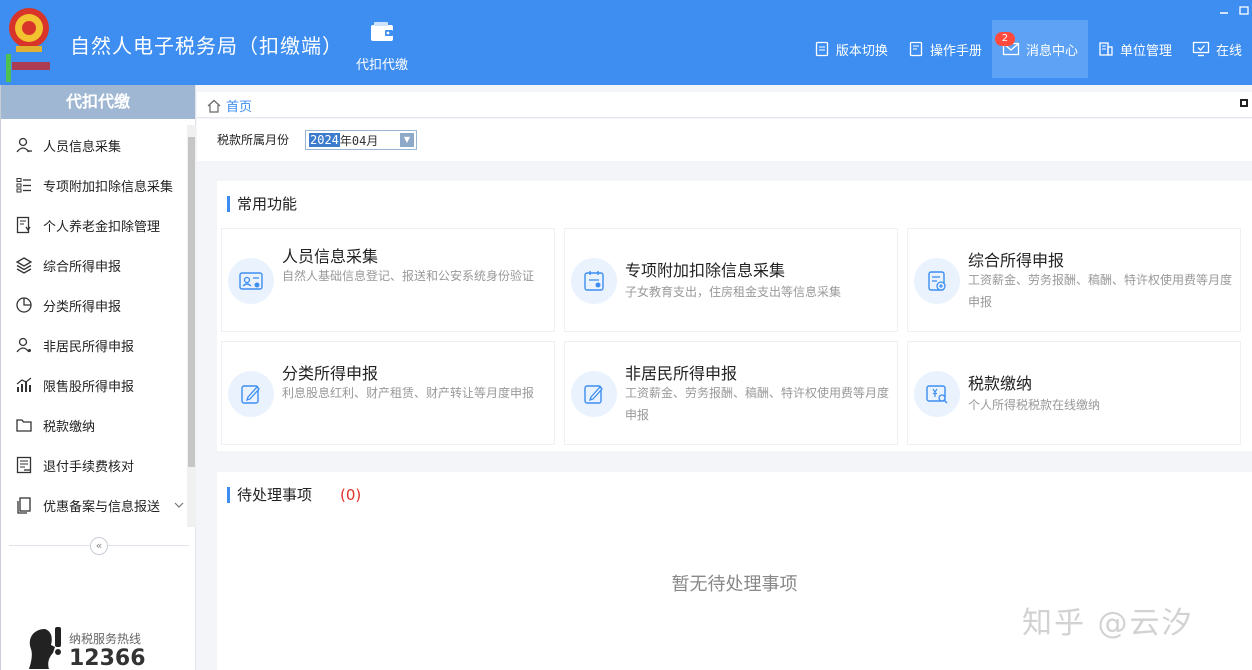 Image resolution: width=1252 pixels, height=670 pixels. I want to click on card-comprehensive-income: 综合所得申报 工资薪金、劳务报酬、稿酬、特许权使用费等月度申报, so click(1074, 280).